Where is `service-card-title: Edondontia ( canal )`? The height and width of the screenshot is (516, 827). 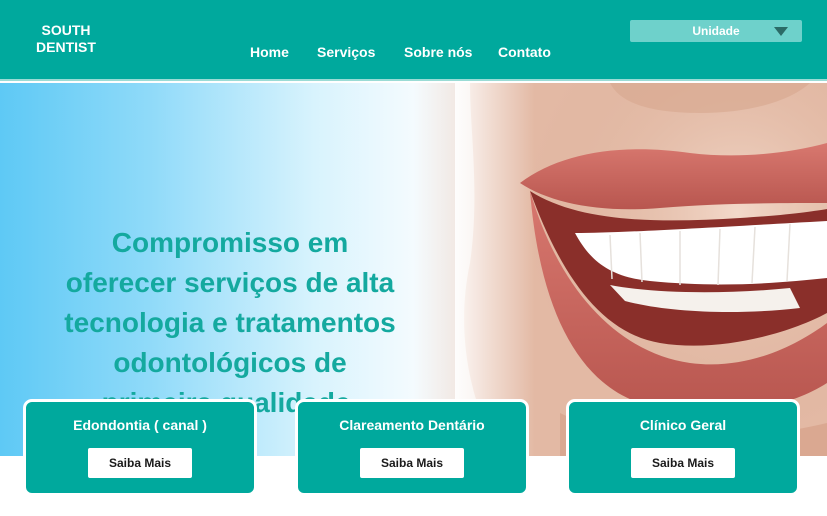 service-card-title: Edondontia ( canal ) is located at coordinates (140, 425).